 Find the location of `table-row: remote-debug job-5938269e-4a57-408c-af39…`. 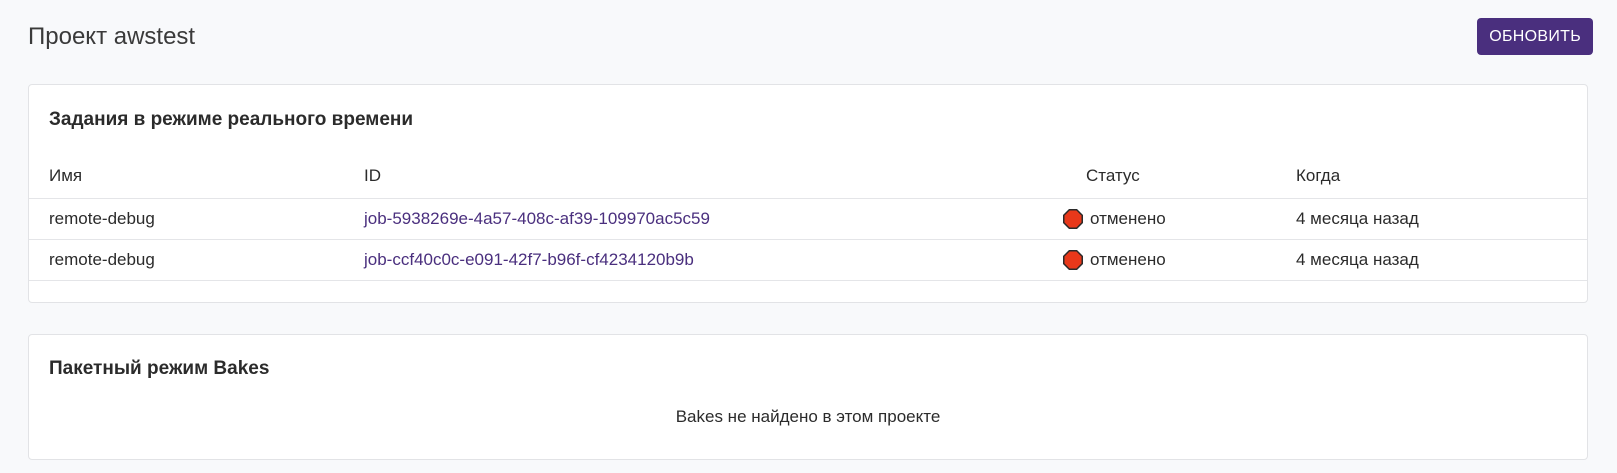

table-row: remote-debug job-5938269e-4a57-408c-af39… is located at coordinates (808, 219).